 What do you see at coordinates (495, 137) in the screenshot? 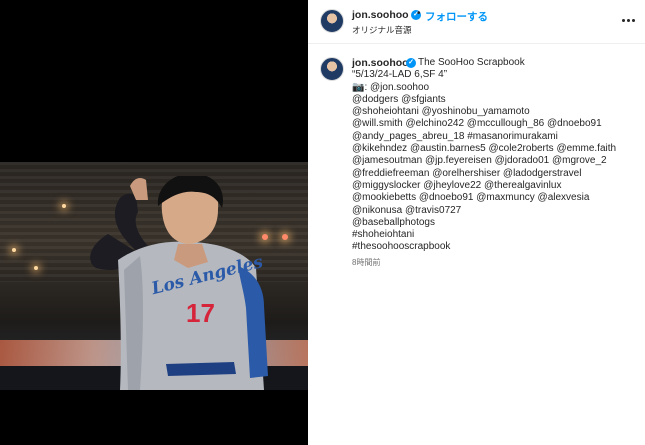
I see `caption-mentions: @andy_pages_abreu_18 #masanorimurakami` at bounding box center [495, 137].